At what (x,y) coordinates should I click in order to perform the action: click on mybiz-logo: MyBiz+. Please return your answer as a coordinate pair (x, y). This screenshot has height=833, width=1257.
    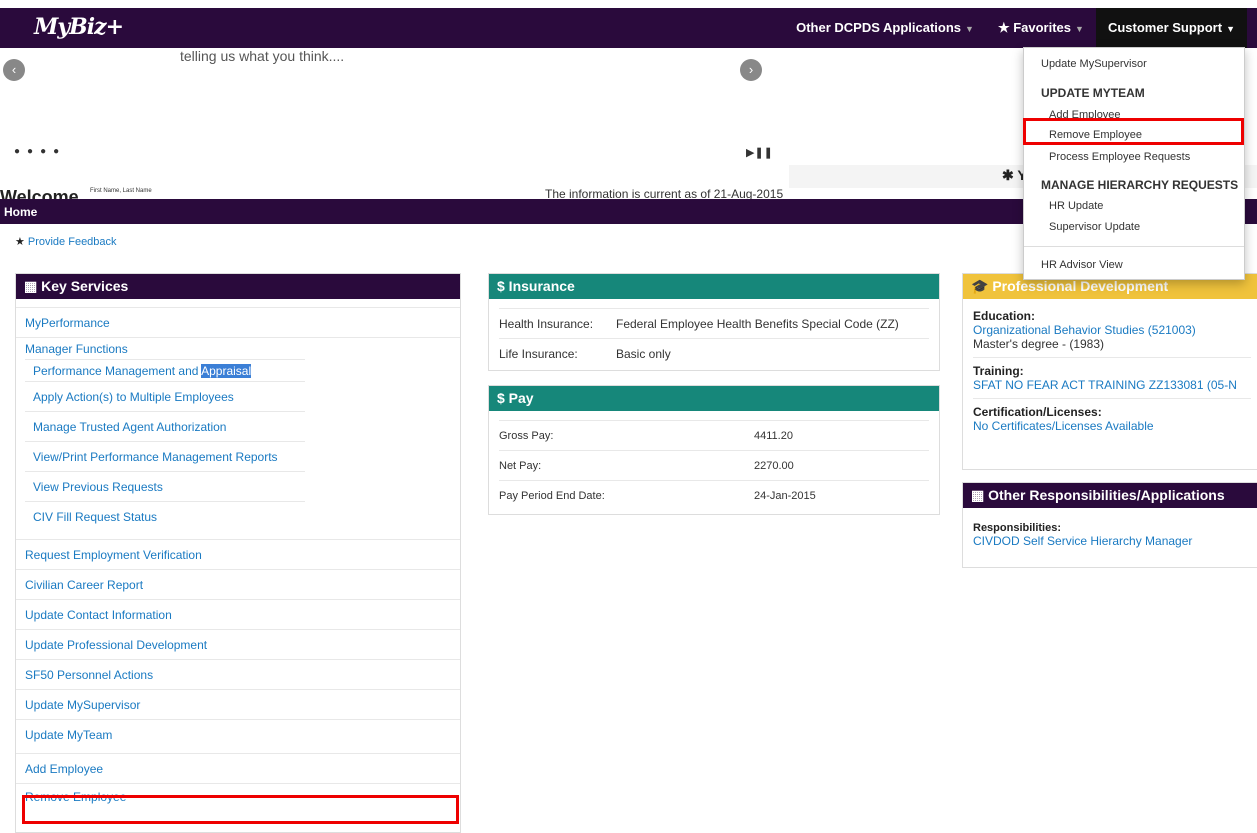
    Looking at the image, I should click on (79, 27).